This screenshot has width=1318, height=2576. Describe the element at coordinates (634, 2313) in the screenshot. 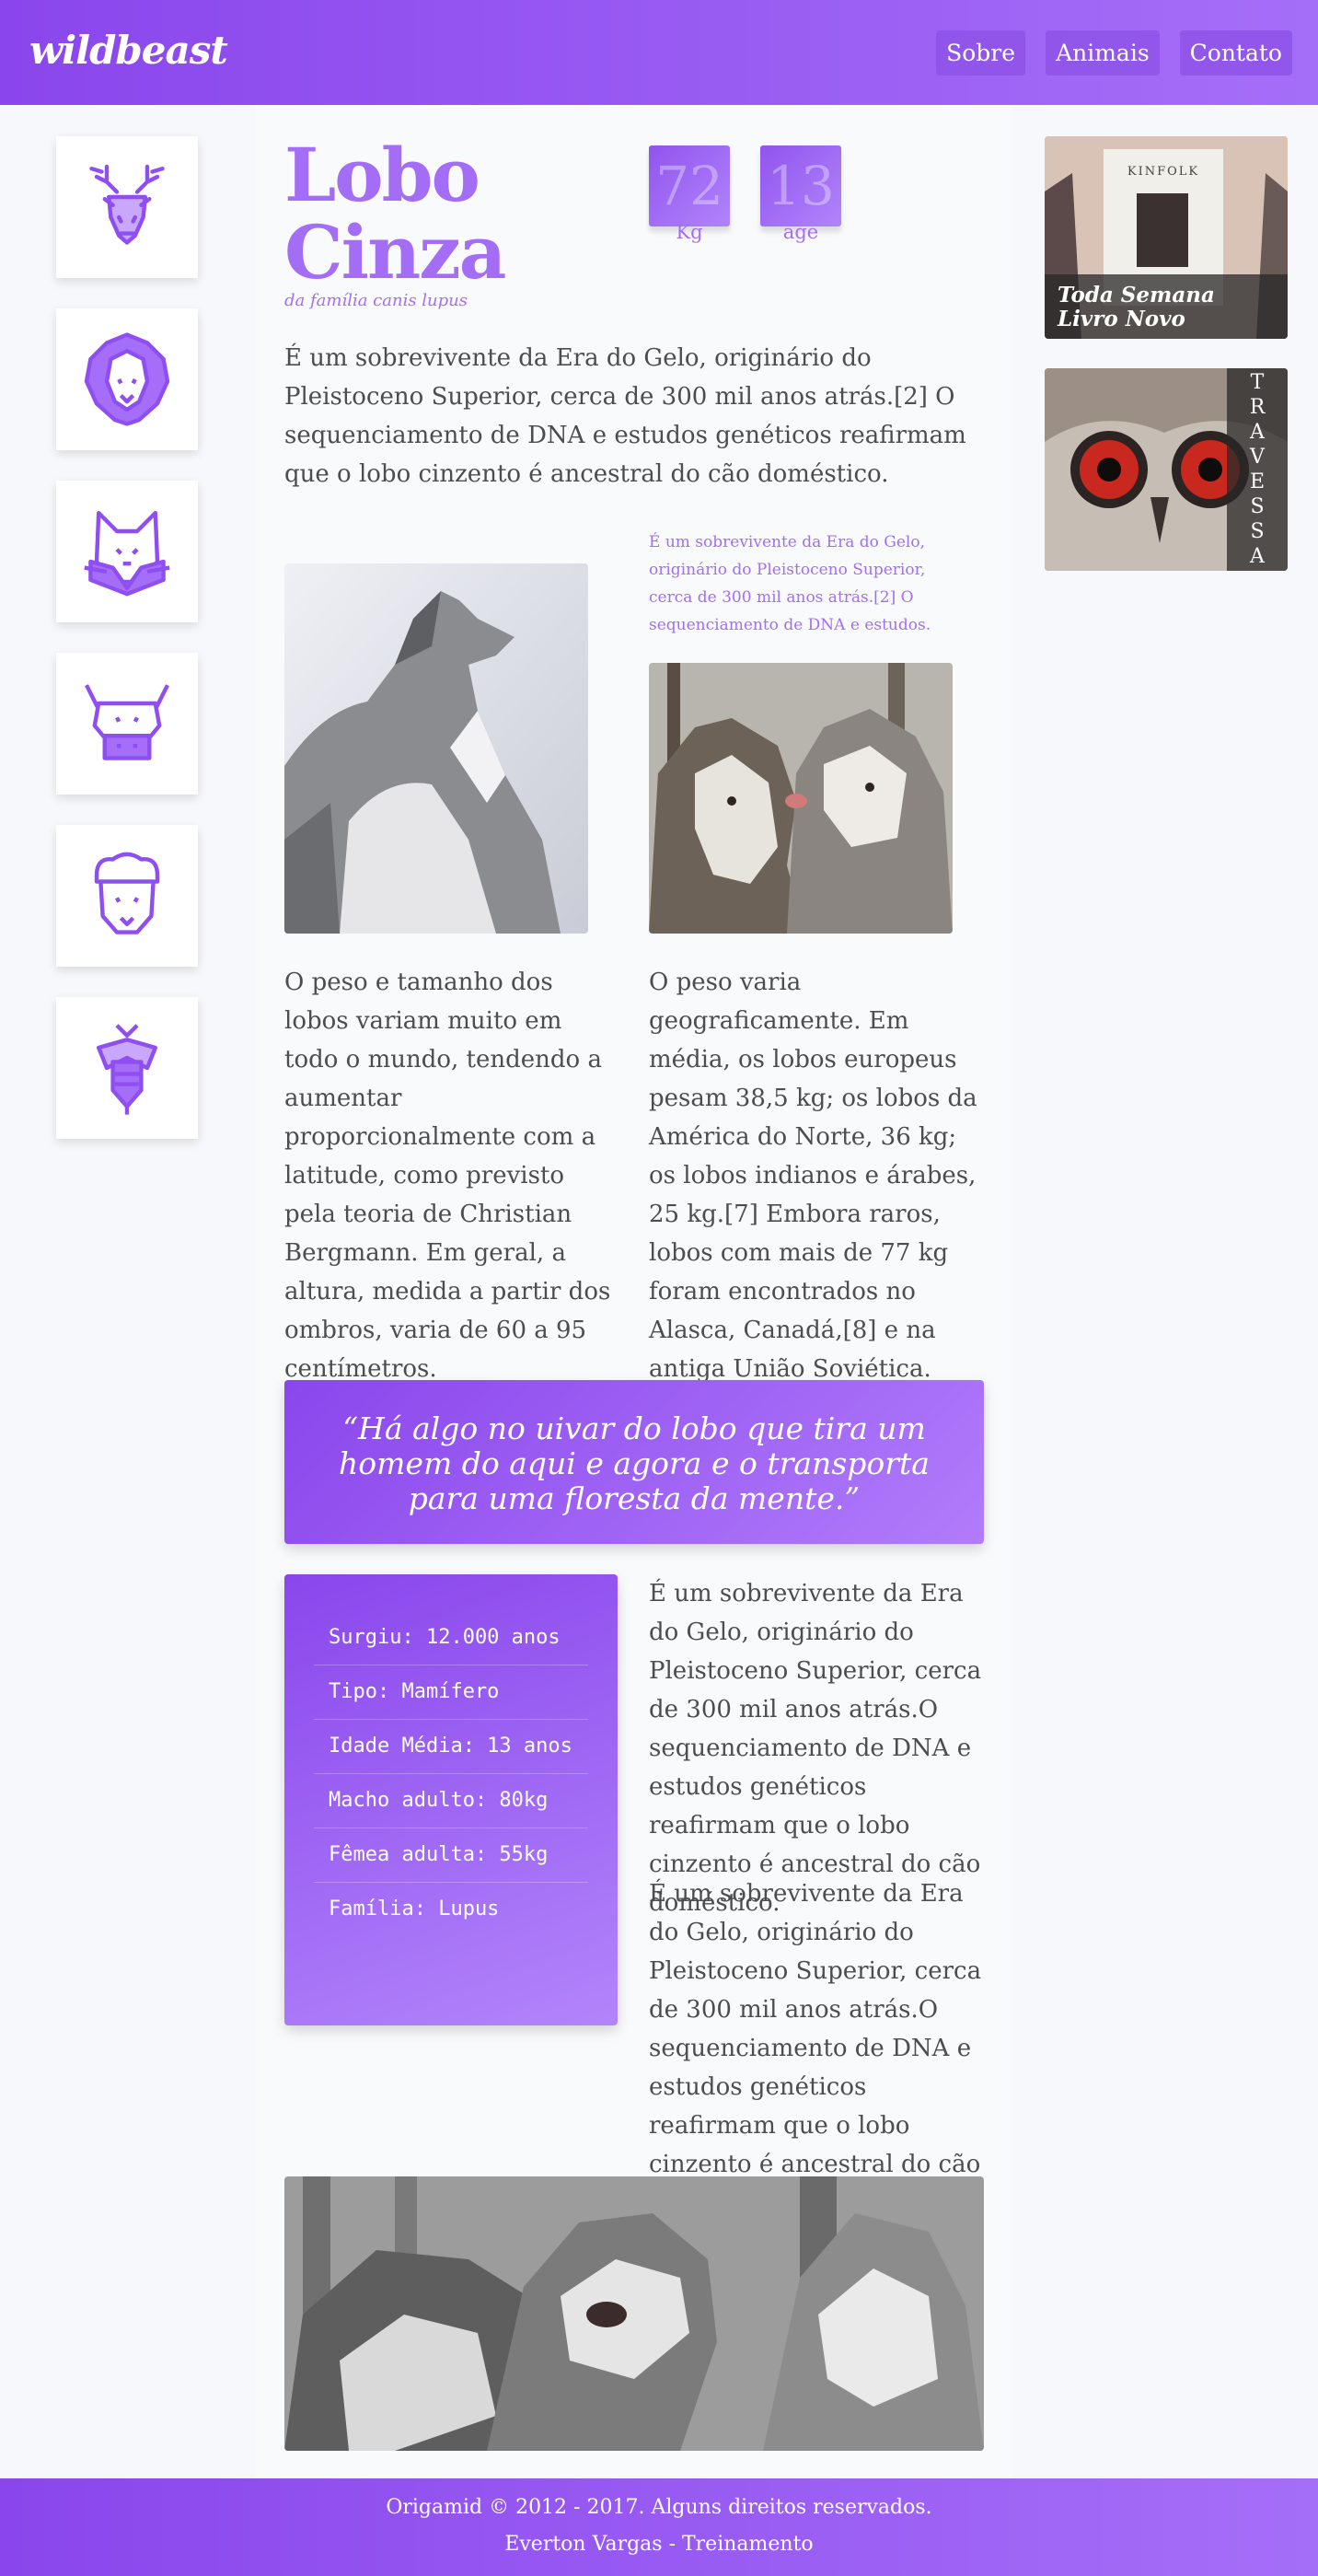

I see `wolf-pack-photo` at that location.